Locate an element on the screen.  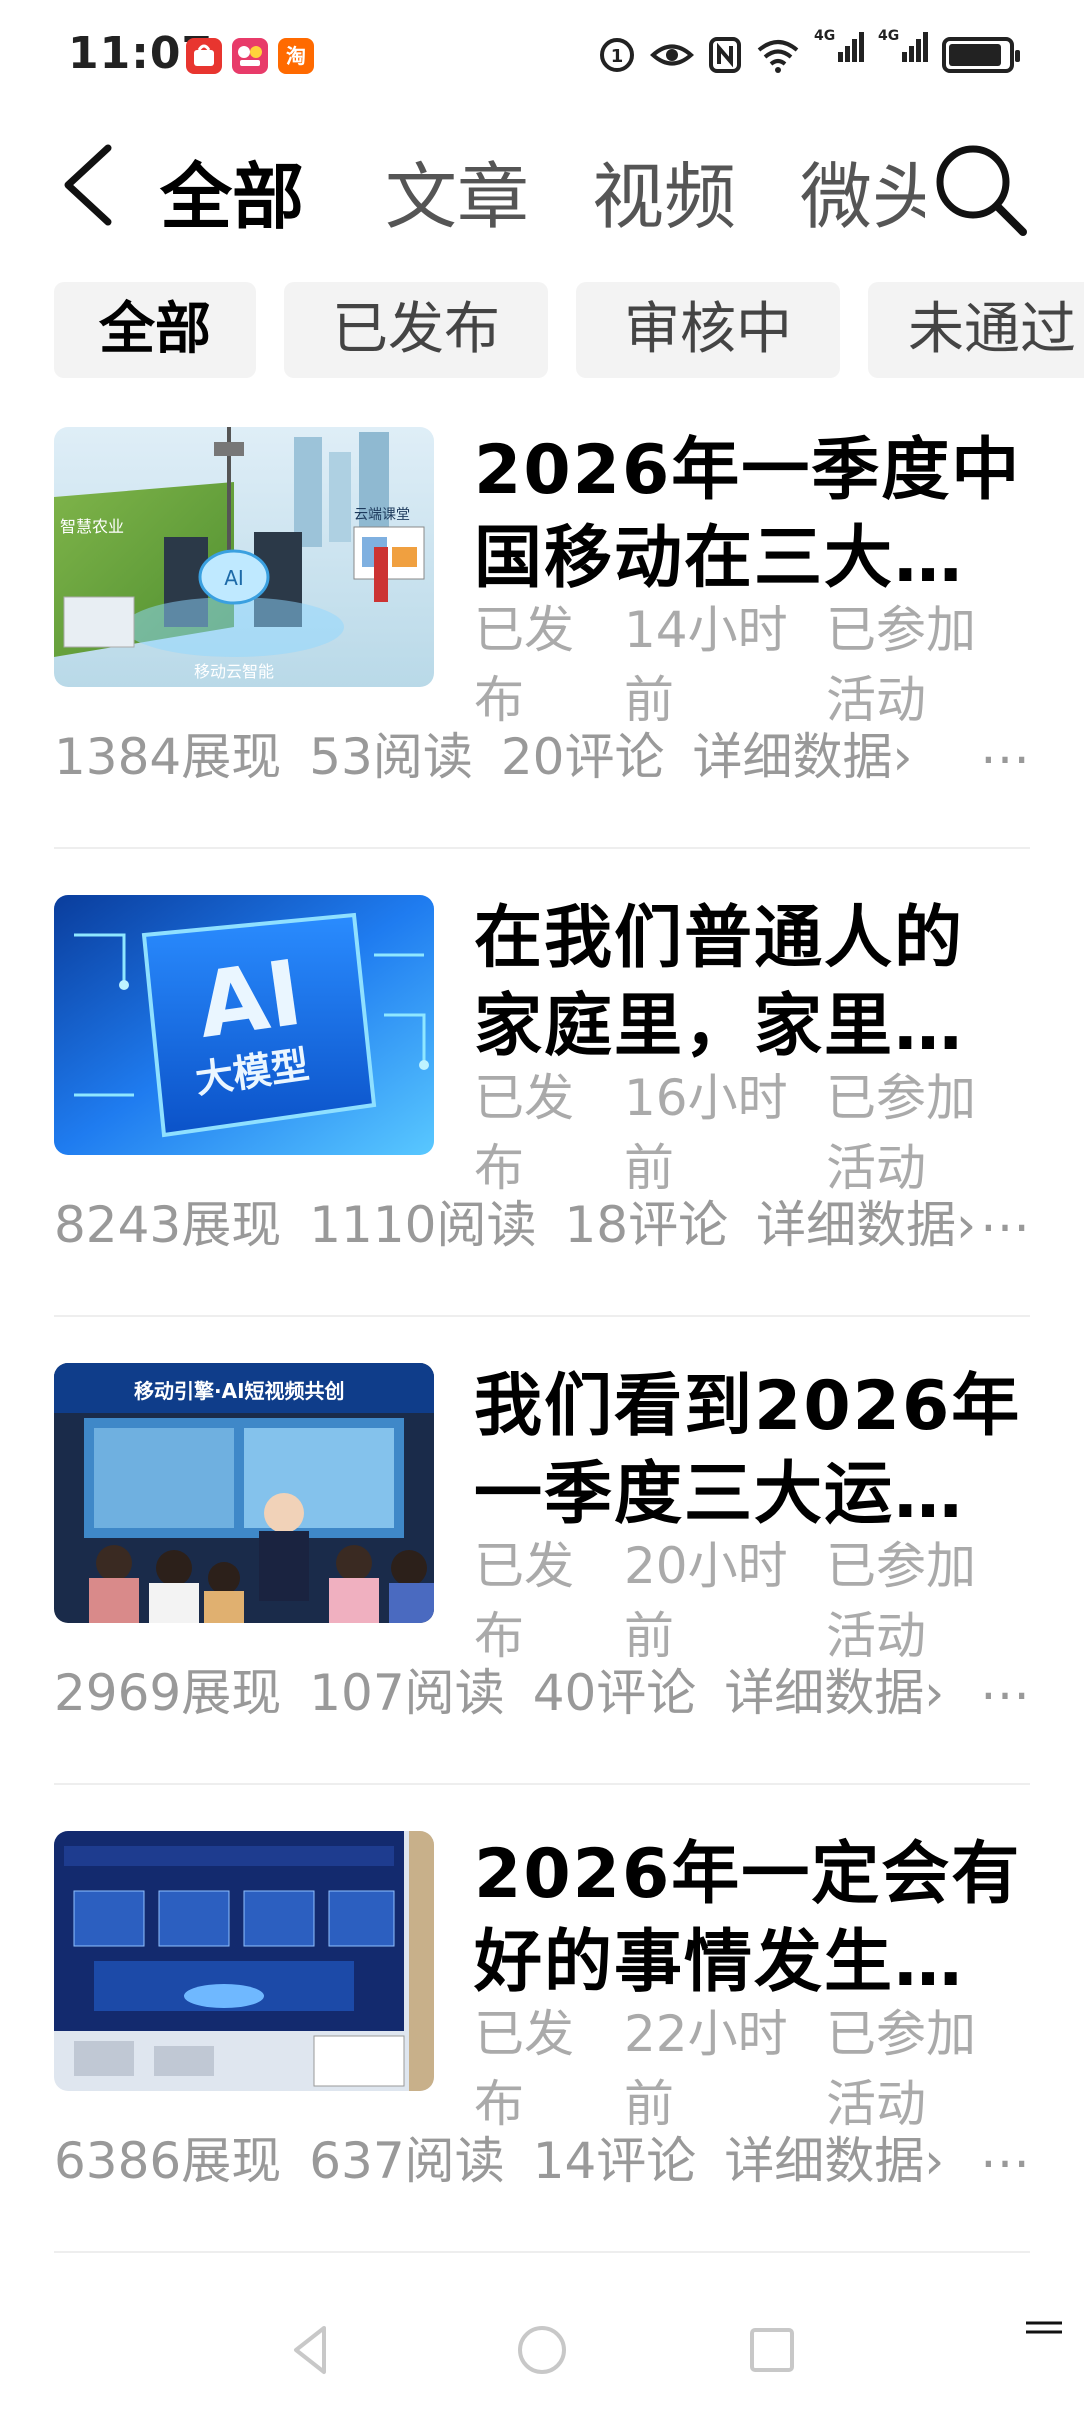
article-title-line: 2026年一季度中 is located at coordinates (748, 470).